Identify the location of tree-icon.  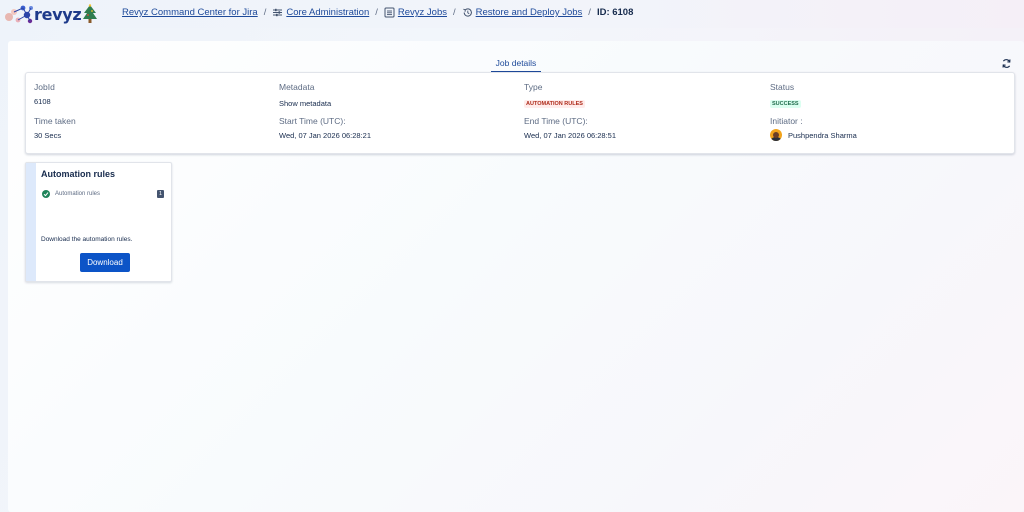
(90, 13).